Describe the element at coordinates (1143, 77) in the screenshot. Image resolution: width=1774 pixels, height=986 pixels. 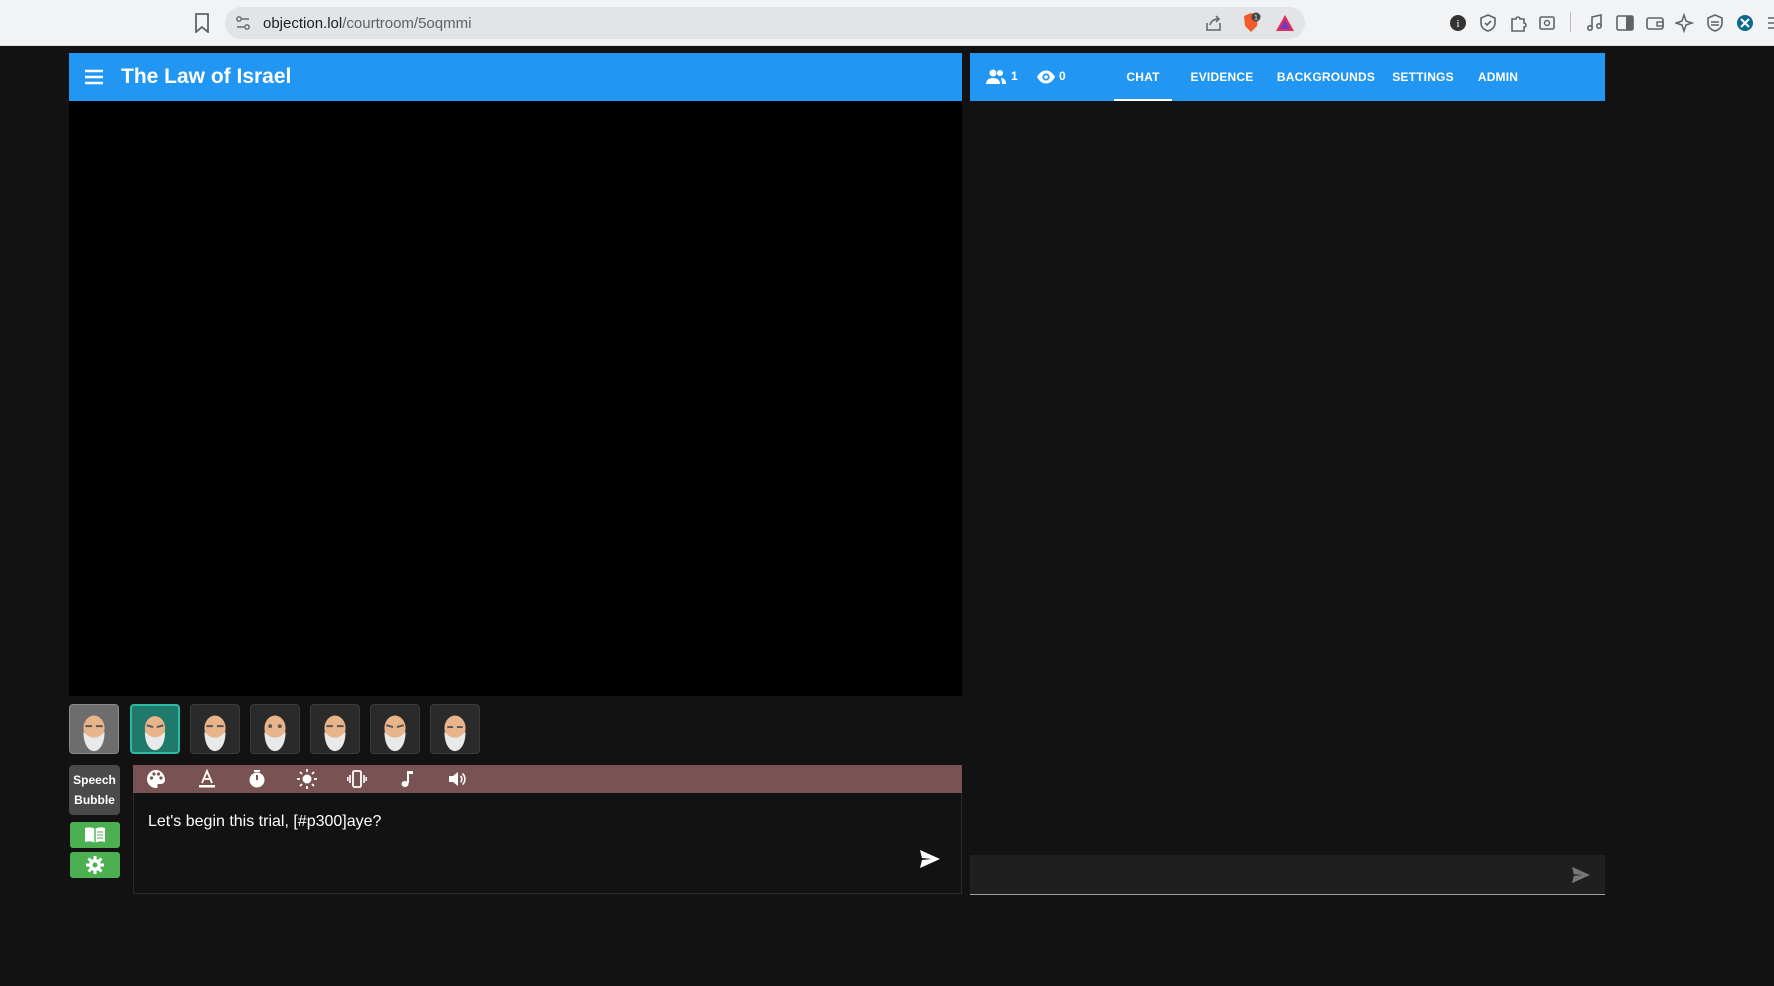
I see `tab-chat: CHAT` at that location.